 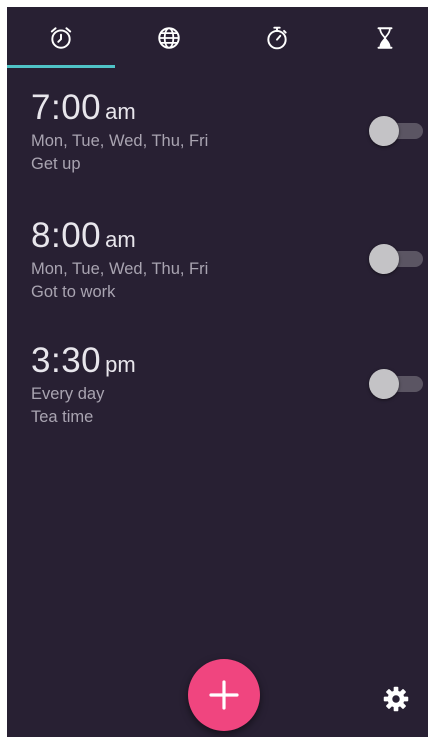 I want to click on selected-tab-indicator, so click(x=61, y=66).